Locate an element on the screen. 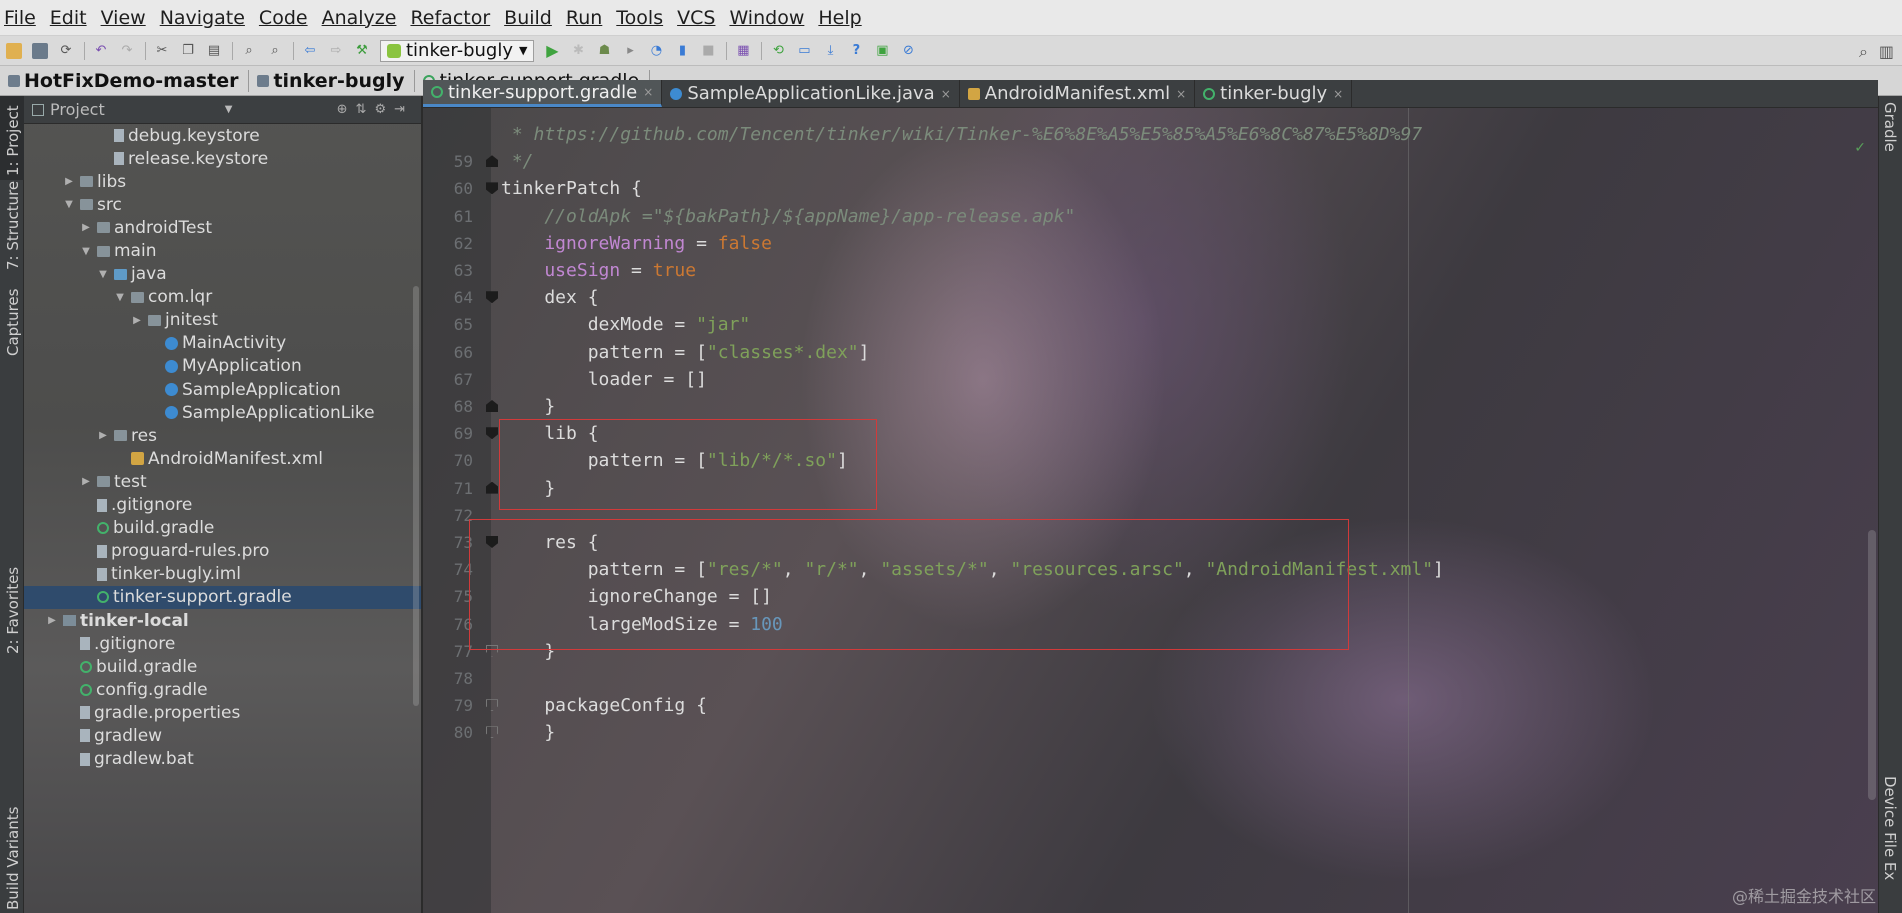  paste-icon: ▤ is located at coordinates (214, 51).